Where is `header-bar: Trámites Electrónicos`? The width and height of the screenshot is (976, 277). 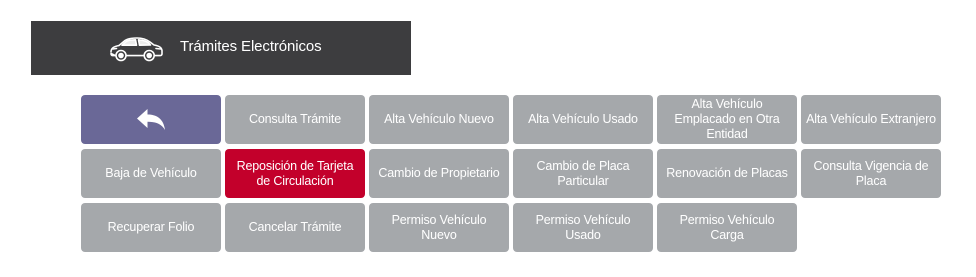
header-bar: Trámites Electrónicos is located at coordinates (221, 48).